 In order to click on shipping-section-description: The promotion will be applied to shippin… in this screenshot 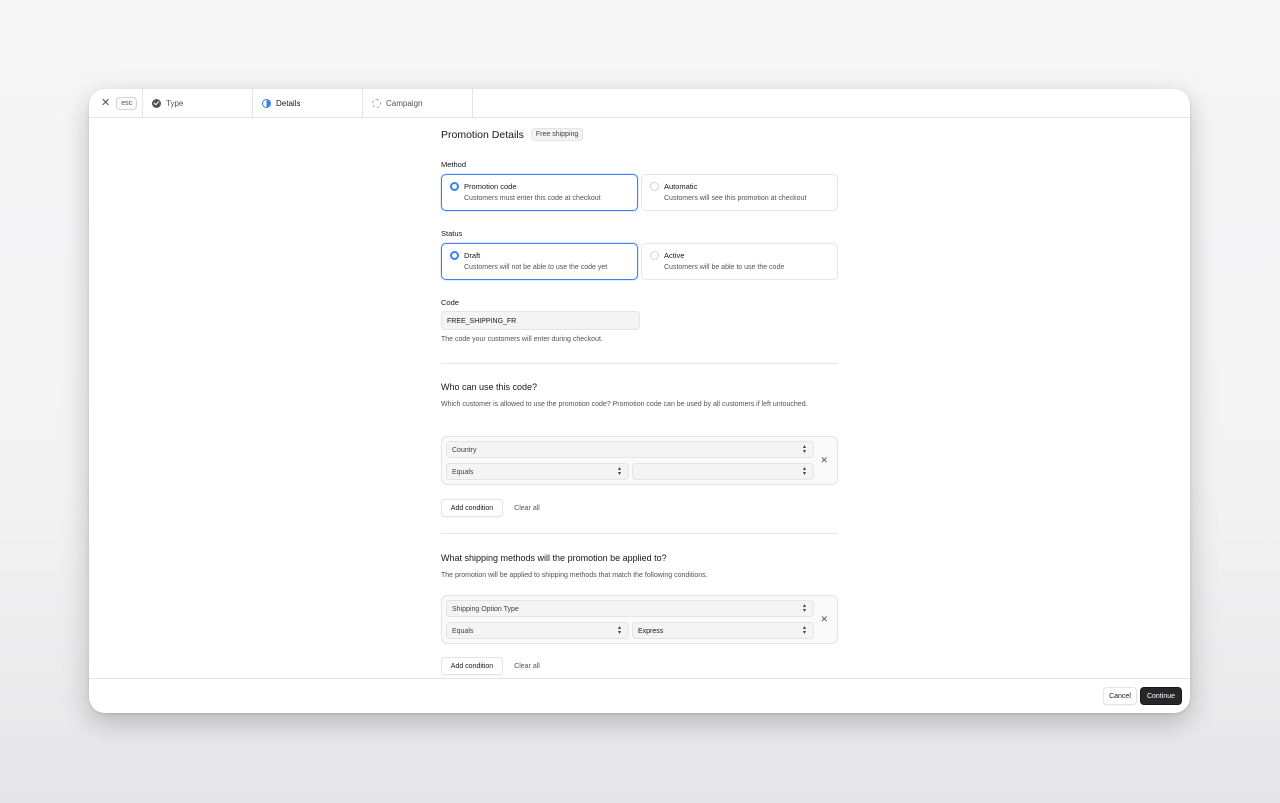, I will do `click(574, 575)`.